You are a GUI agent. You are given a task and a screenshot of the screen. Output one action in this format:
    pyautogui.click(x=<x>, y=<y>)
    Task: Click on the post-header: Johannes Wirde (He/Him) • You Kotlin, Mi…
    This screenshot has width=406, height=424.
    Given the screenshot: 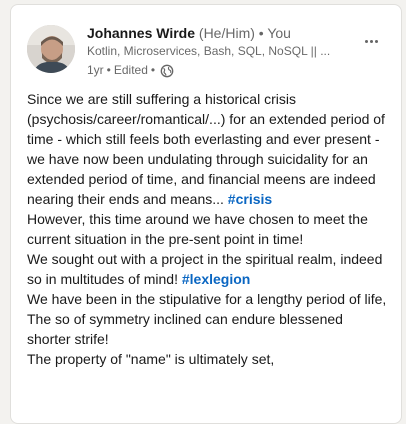 What is the action you would take?
    pyautogui.click(x=209, y=53)
    